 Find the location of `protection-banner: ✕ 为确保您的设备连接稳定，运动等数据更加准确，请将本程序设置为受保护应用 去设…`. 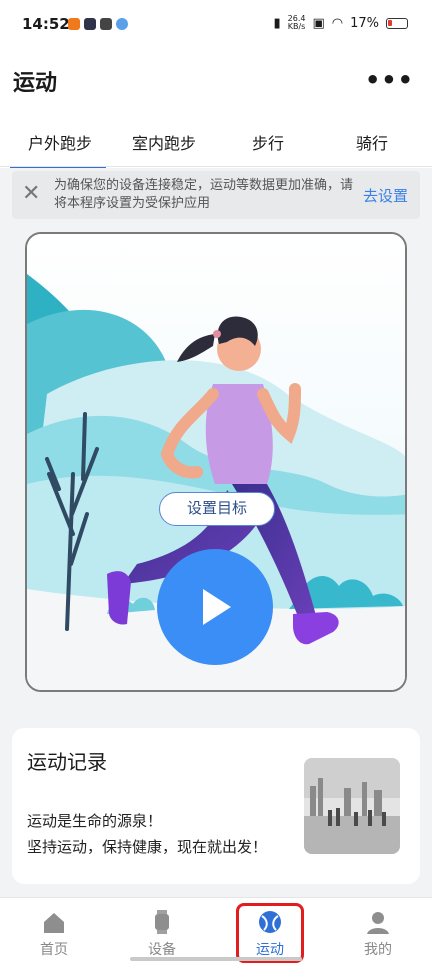

protection-banner: ✕ 为确保您的设备连接稳定，运动等数据更加准确，请将本程序设置为受保护应用 去设… is located at coordinates (216, 195).